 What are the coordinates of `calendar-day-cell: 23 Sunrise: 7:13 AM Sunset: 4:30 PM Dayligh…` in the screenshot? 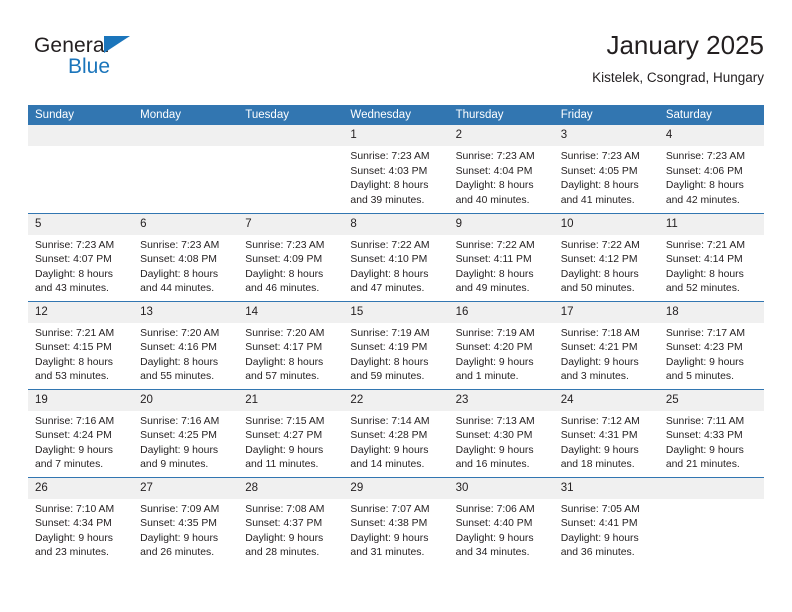 It's located at (501, 432).